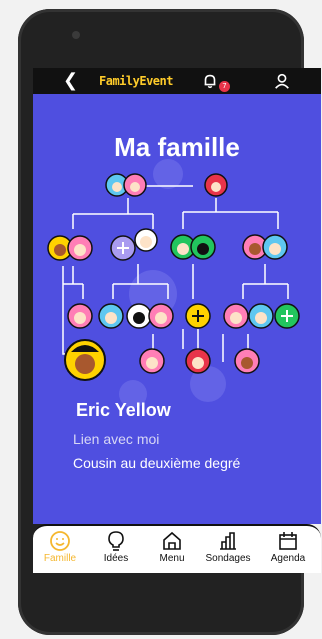  Describe the element at coordinates (85, 360) in the screenshot. I see `selected-member-avatar` at that location.